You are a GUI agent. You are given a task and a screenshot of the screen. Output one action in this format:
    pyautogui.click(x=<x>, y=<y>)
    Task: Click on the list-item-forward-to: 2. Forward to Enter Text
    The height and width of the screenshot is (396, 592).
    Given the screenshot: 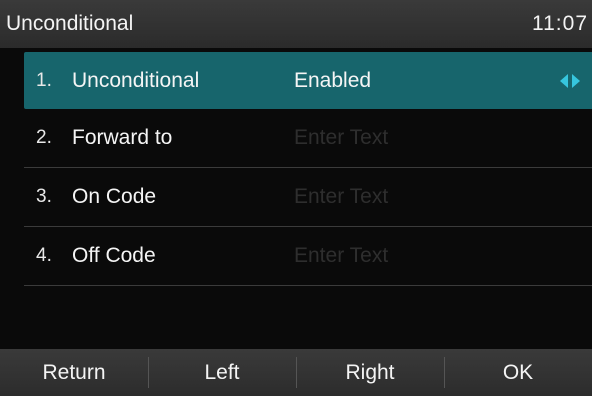 What is the action you would take?
    pyautogui.click(x=308, y=138)
    